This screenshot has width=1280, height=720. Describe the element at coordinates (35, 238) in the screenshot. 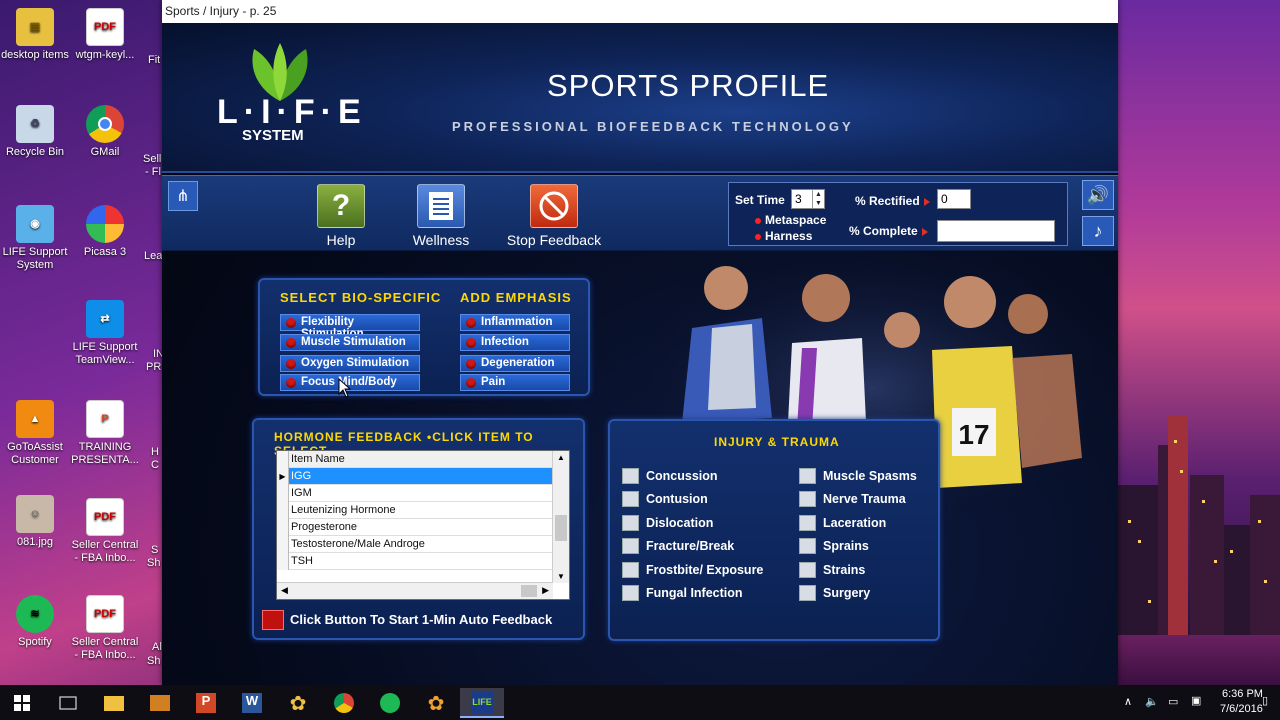

I see `desktop-icon: ◉ LIFE Support System` at that location.